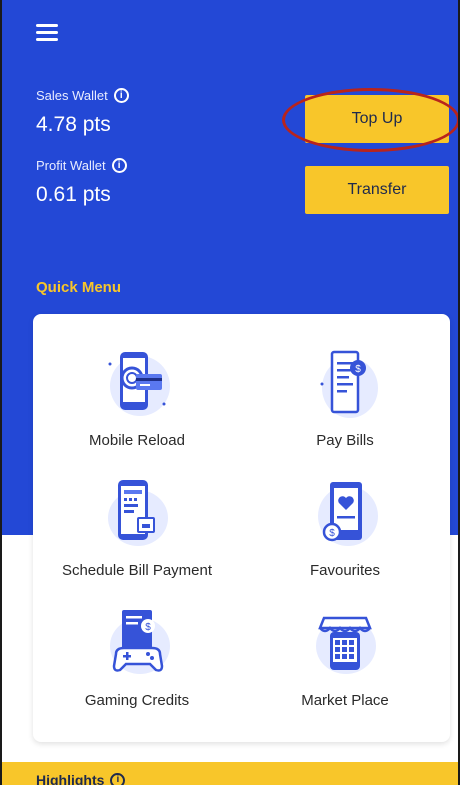 This screenshot has width=460, height=785. What do you see at coordinates (377, 190) in the screenshot?
I see `transfer-button: Transfer` at bounding box center [377, 190].